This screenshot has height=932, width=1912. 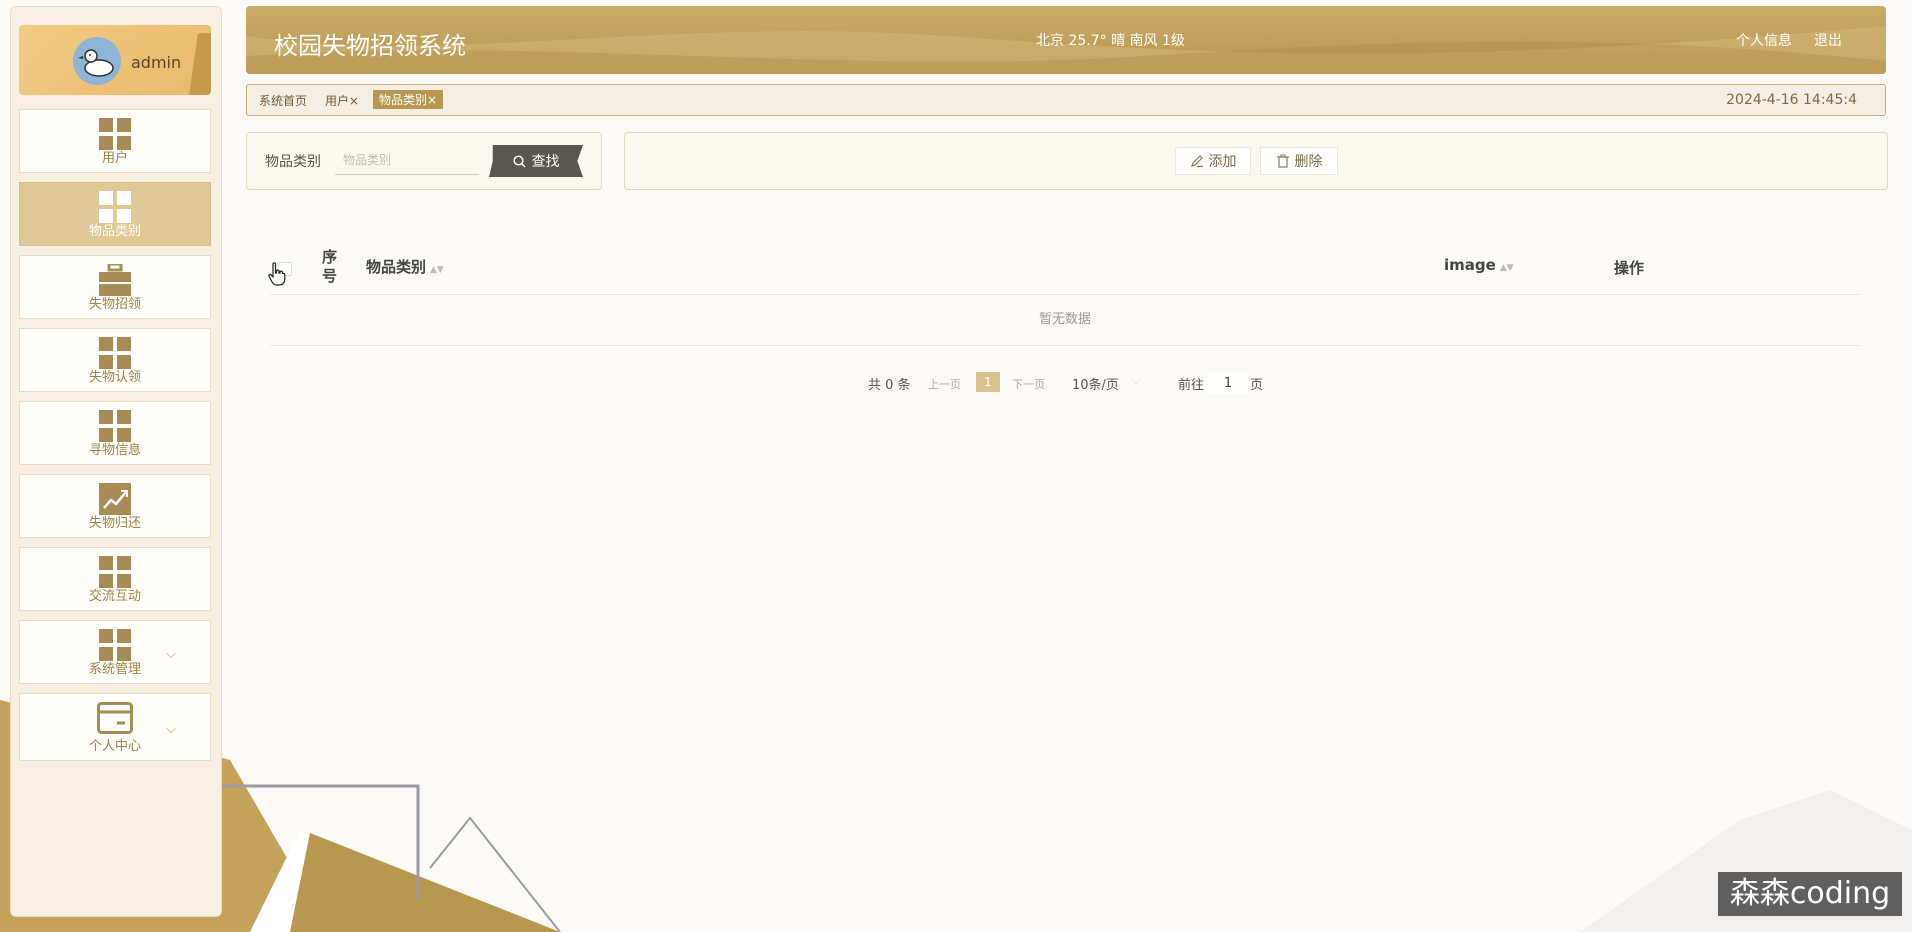 I want to click on page-size-select: 10条/页, so click(x=1095, y=383).